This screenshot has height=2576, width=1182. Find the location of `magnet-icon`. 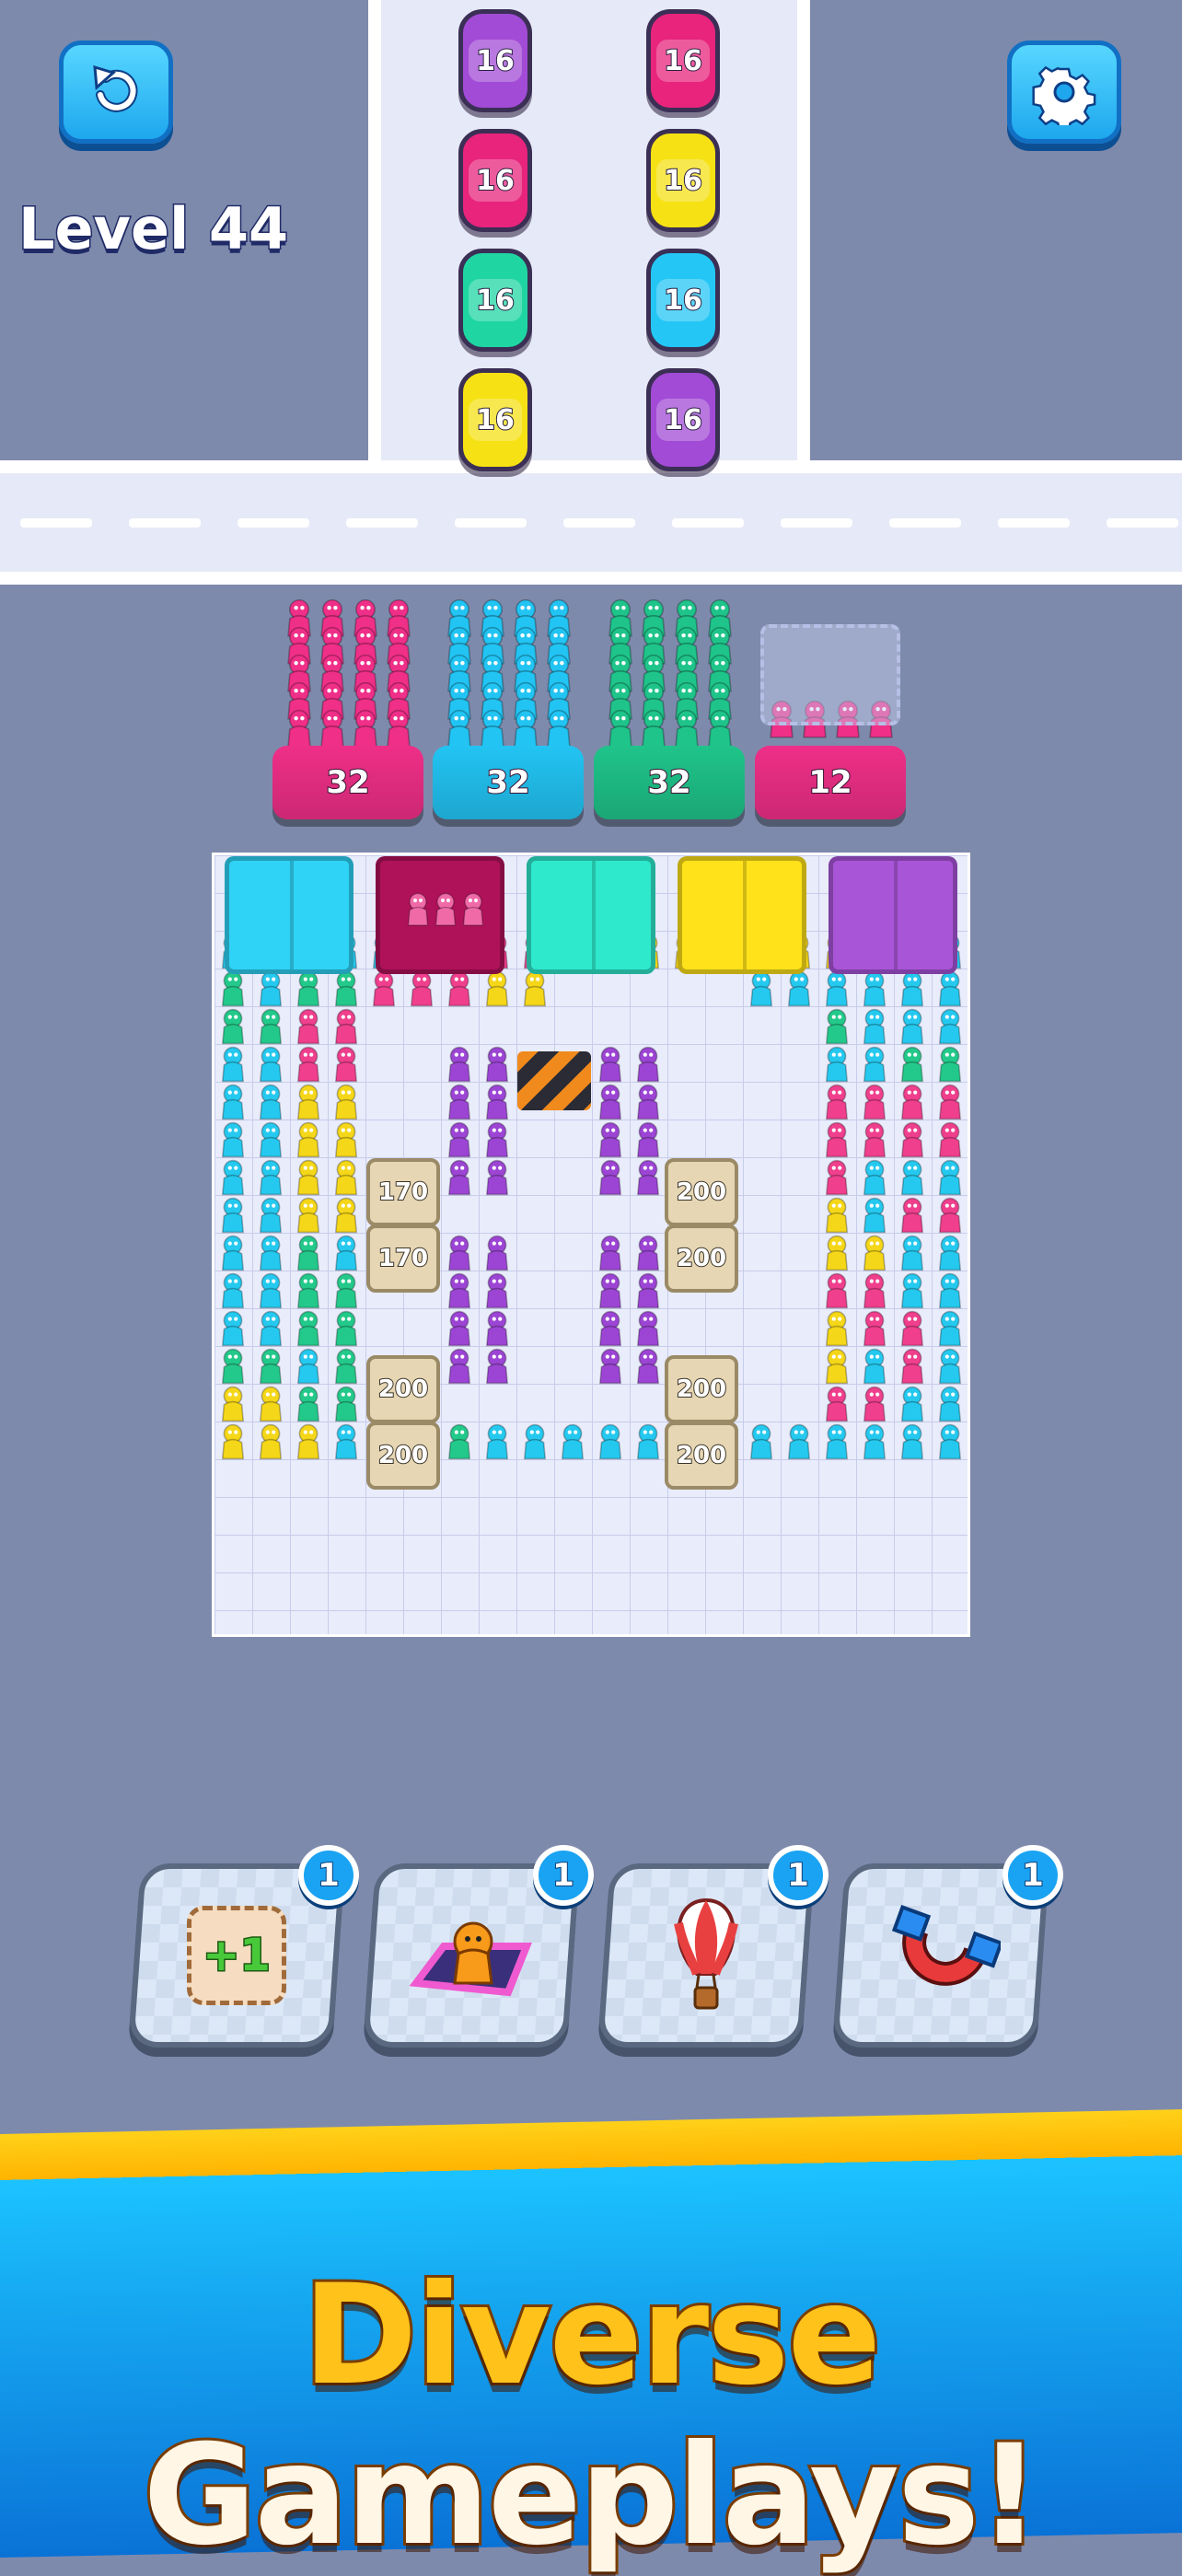

magnet-icon is located at coordinates (946, 1945).